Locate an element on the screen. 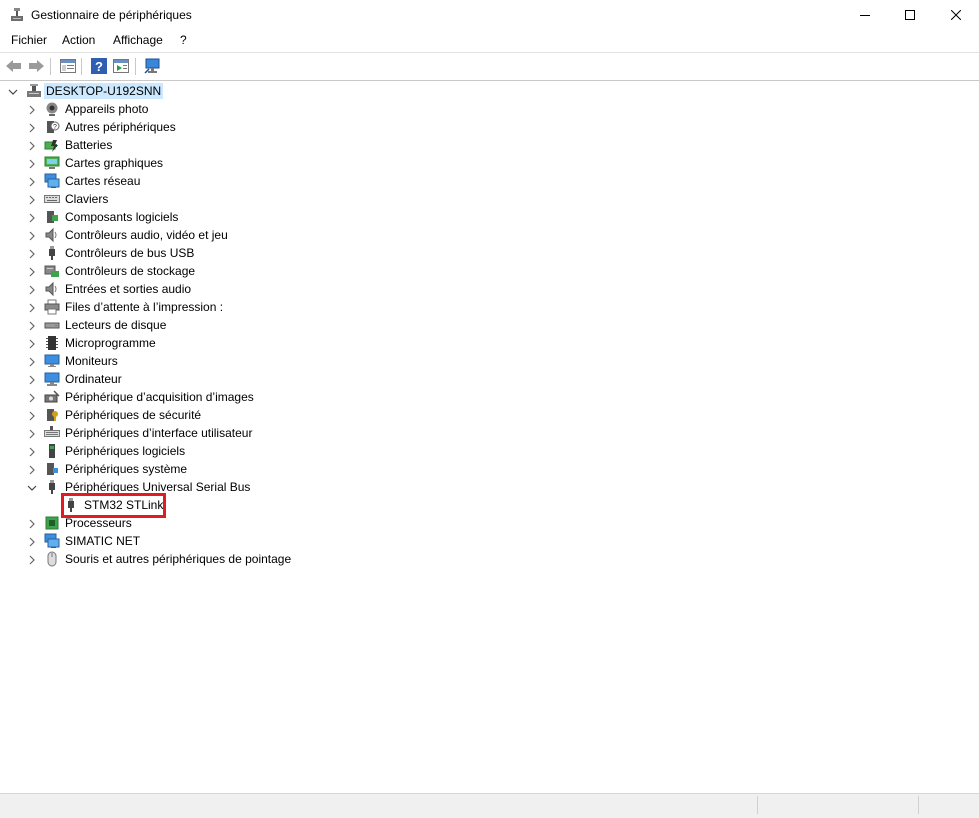  minimize-button is located at coordinates (865, 15).